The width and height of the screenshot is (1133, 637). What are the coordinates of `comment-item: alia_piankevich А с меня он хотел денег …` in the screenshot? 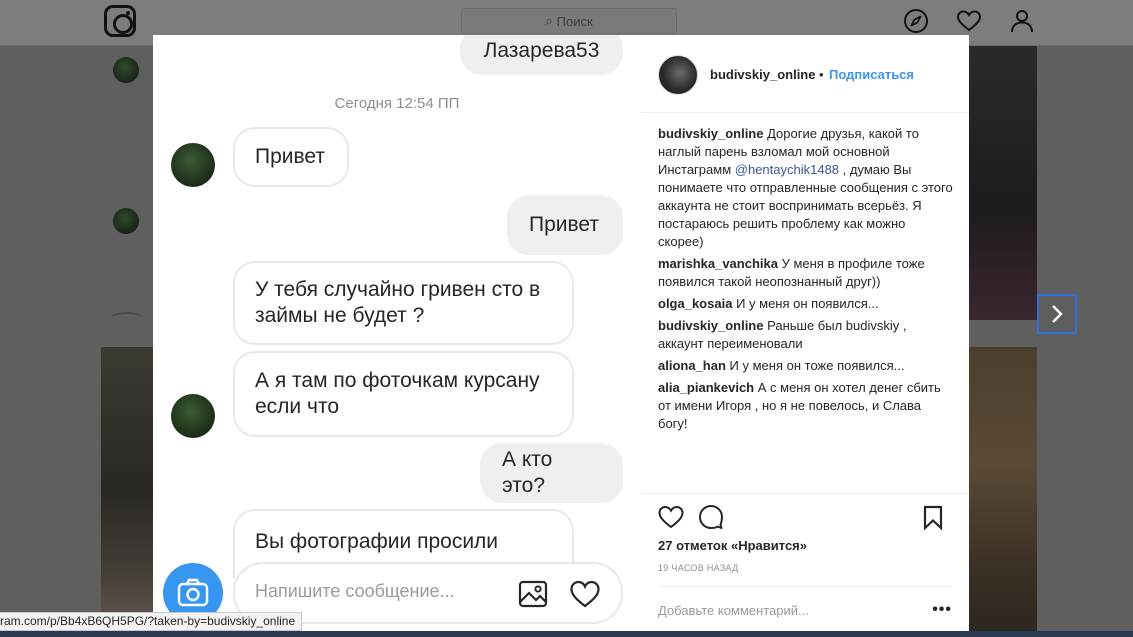 It's located at (805, 406).